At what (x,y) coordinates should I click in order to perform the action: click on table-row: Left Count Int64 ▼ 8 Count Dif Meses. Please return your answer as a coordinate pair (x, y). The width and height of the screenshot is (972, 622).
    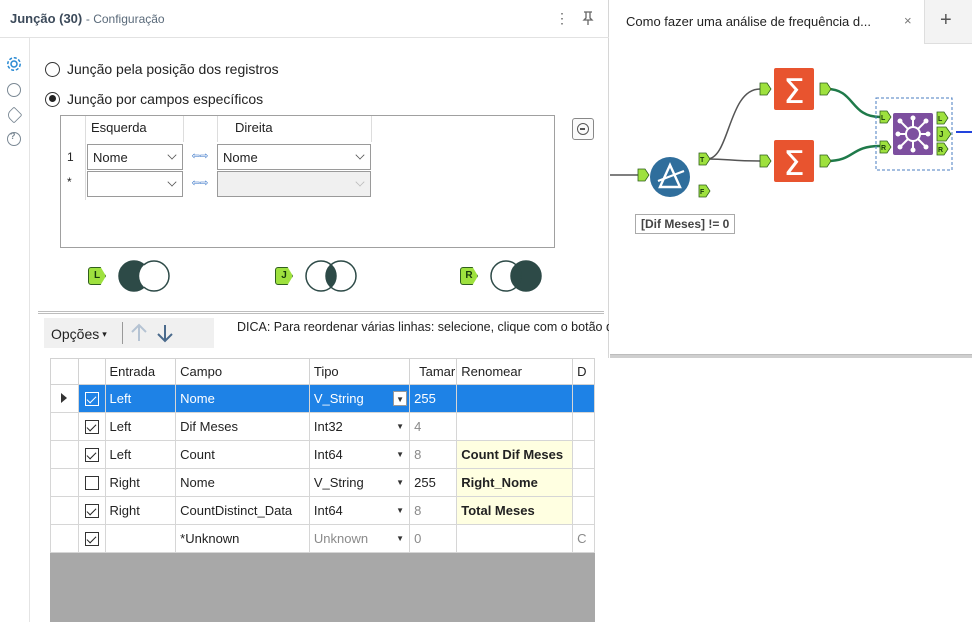
    Looking at the image, I should click on (322, 454).